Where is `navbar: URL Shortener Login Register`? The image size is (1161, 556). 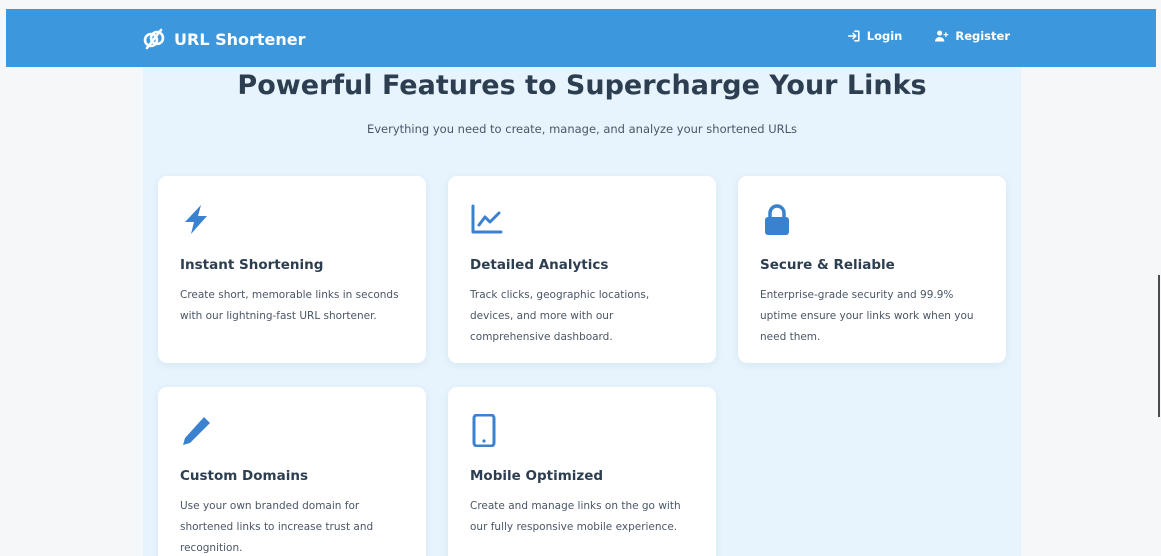 navbar: URL Shortener Login Register is located at coordinates (581, 38).